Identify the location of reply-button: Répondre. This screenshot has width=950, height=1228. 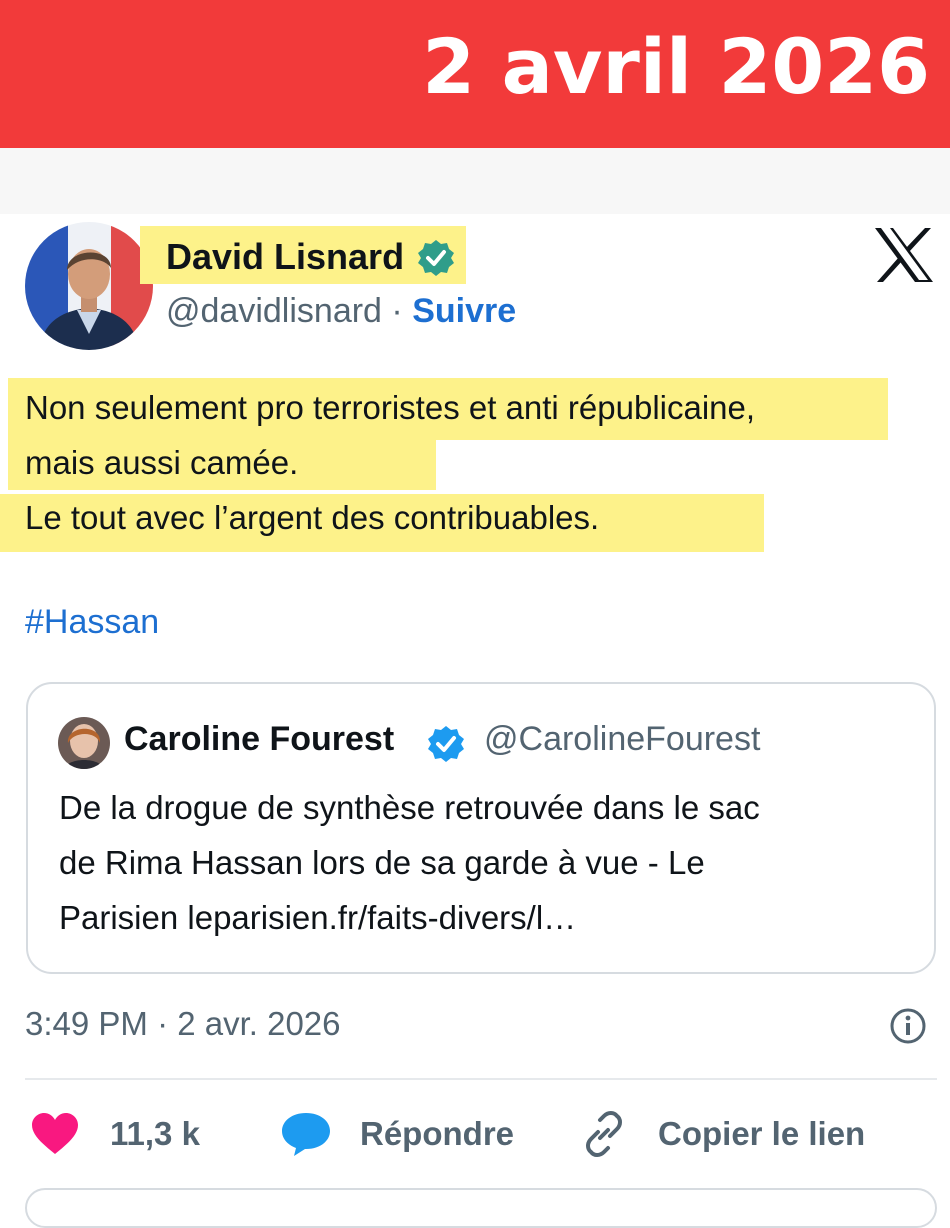
(397, 1134).